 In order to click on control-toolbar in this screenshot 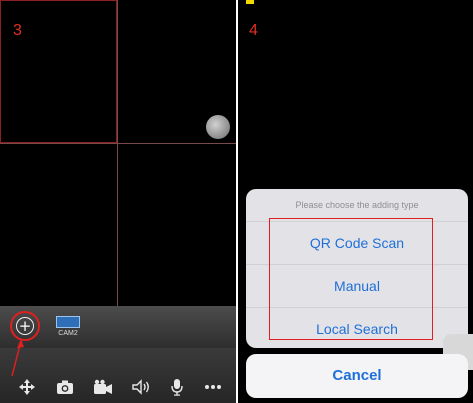, I will do `click(118, 375)`.